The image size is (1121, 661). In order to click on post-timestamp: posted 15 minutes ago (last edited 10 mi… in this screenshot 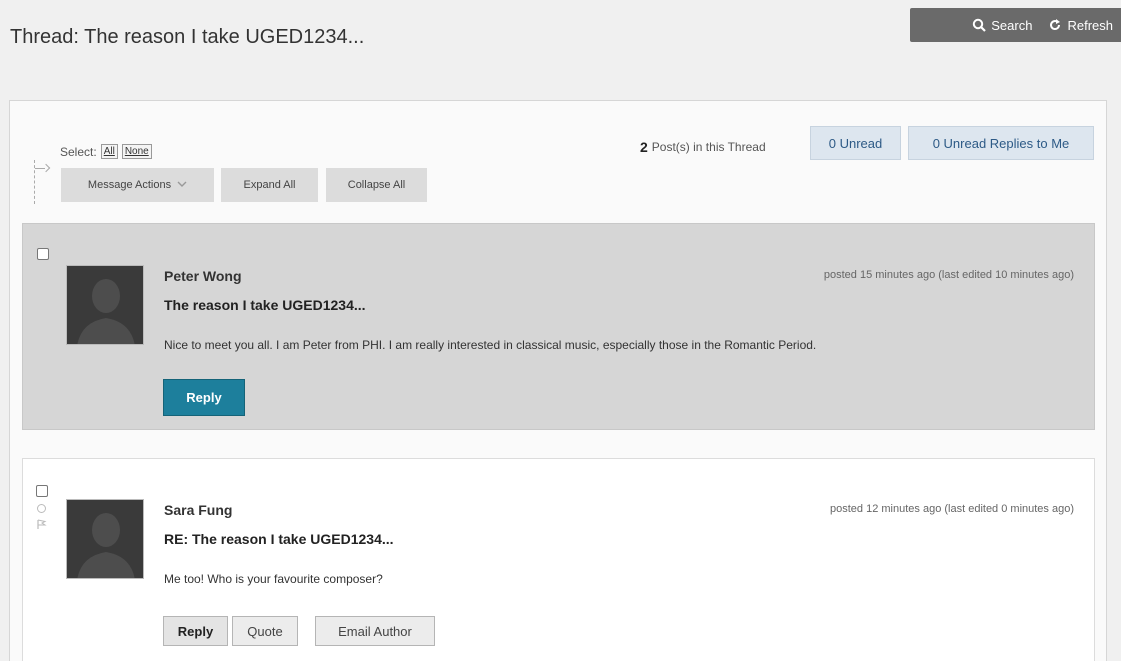, I will do `click(948, 275)`.